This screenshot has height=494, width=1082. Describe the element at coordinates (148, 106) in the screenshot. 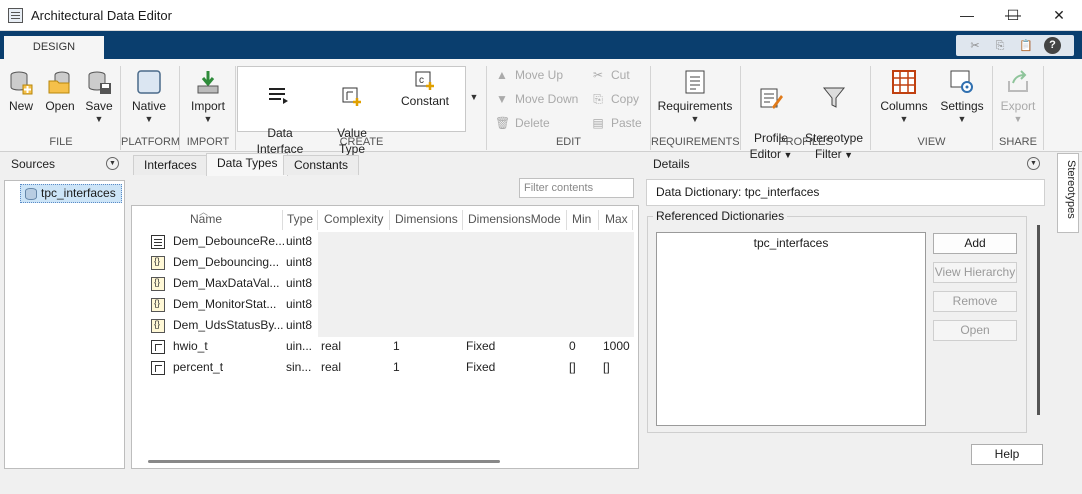

I see `native-label: Native` at that location.